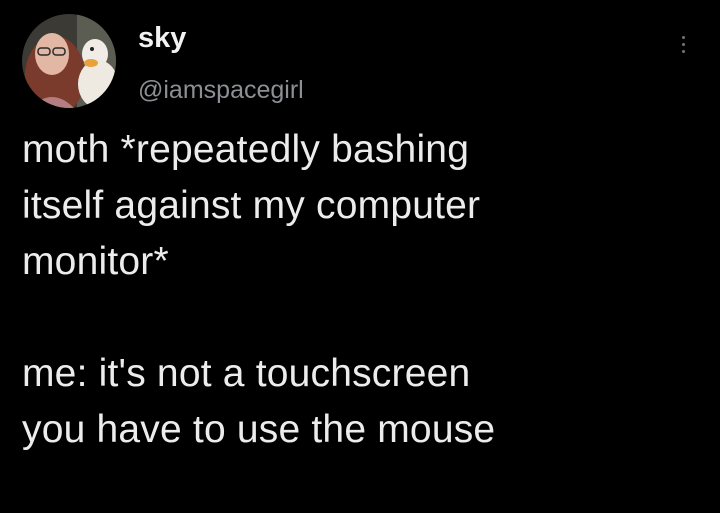 Image resolution: width=720 pixels, height=513 pixels. I want to click on avatar-photo, so click(69, 61).